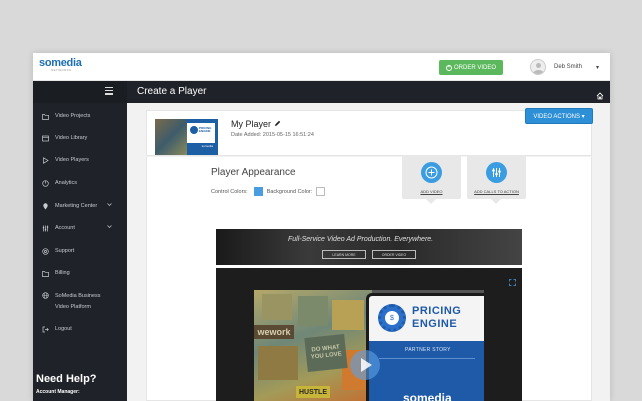  What do you see at coordinates (65, 251) in the screenshot?
I see `sidebar-item-label: Support` at bounding box center [65, 251].